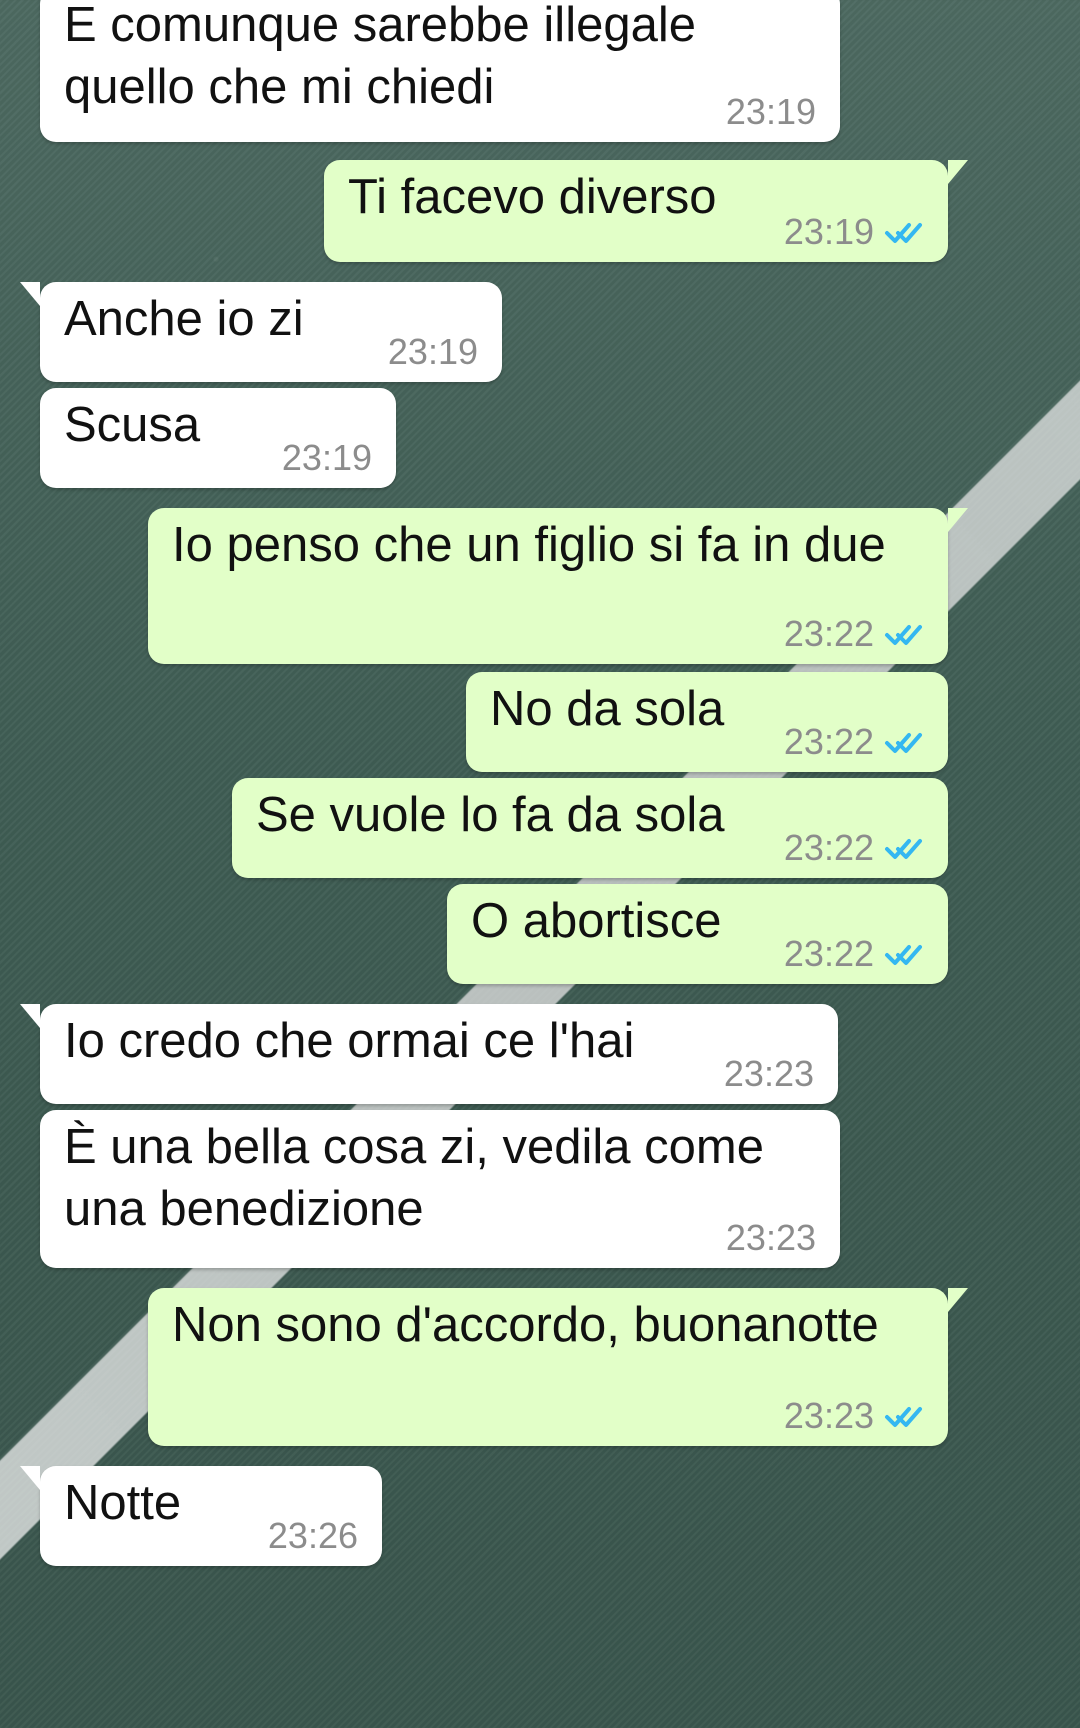 This screenshot has width=1080, height=1728. What do you see at coordinates (697, 934) in the screenshot?
I see `message-bubble-outgoing: O abortisce 23:22` at bounding box center [697, 934].